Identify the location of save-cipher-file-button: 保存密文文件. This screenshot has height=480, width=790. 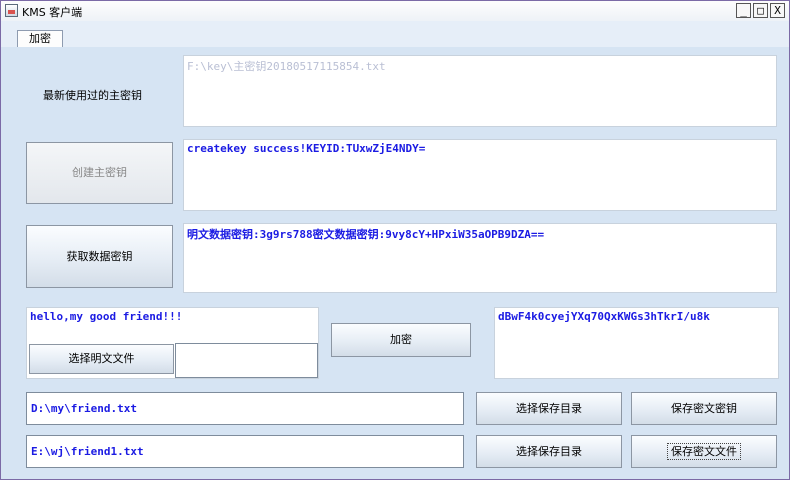
(704, 451).